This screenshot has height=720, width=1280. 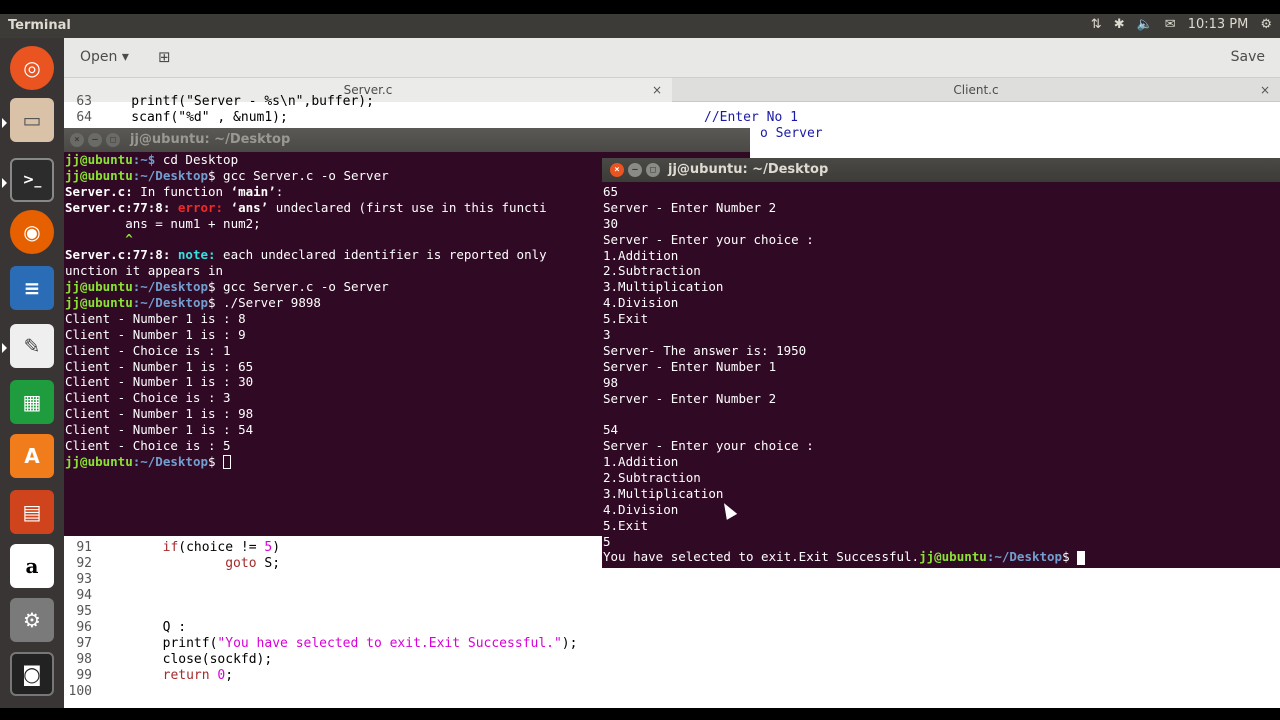 I want to click on files-running-indicator, so click(x=4, y=123).